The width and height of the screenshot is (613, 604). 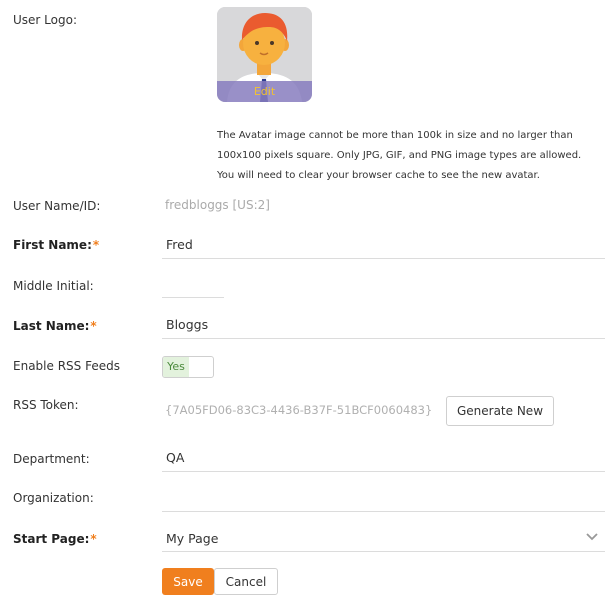 I want to click on rss-feeds-toggle: Yes, so click(x=188, y=367).